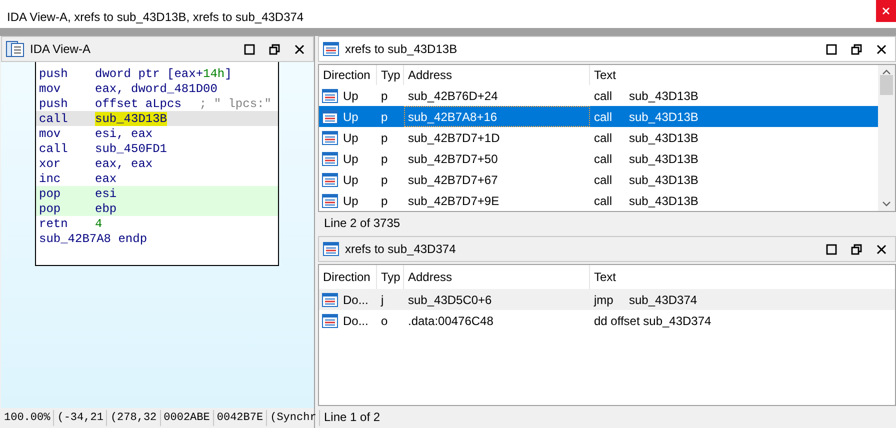 This screenshot has height=428, width=896. Describe the element at coordinates (645, 300) in the screenshot. I see `text-cell-text: jmp sub_43D374` at that location.